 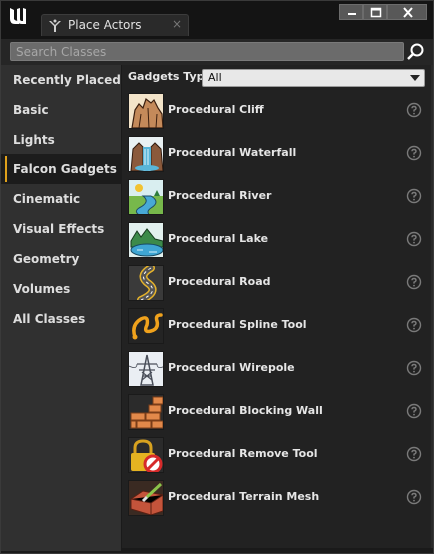 I want to click on search-input, so click(x=207, y=51).